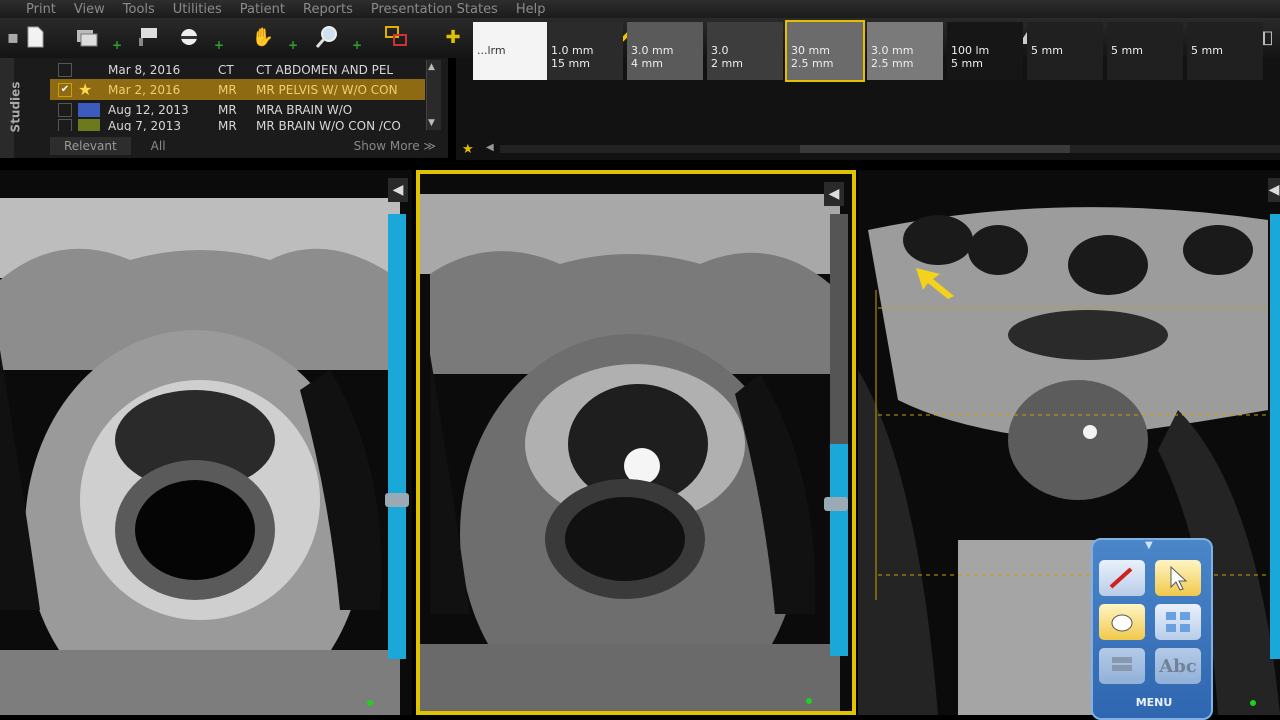  I want to click on series-thumbnail: 3.0 mm 4 mm, so click(665, 51).